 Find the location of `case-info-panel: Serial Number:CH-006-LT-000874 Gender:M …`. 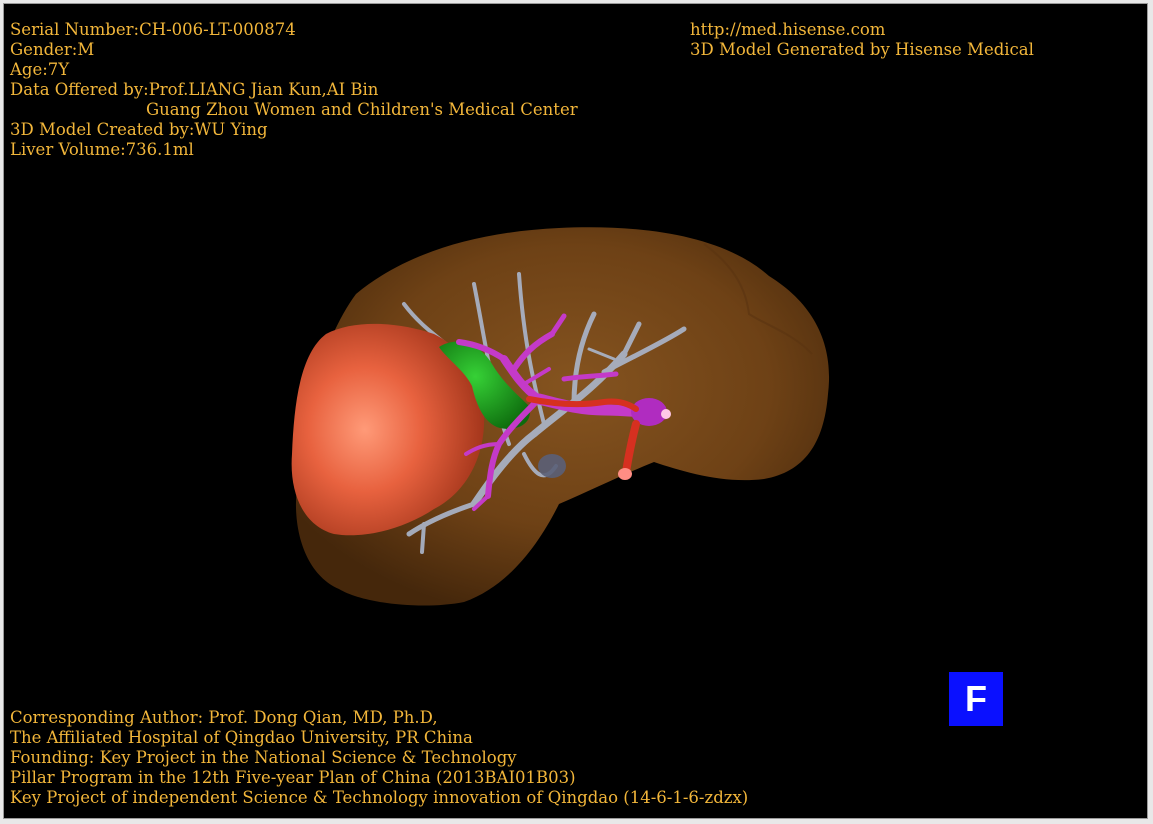

case-info-panel: Serial Number:CH-006-LT-000874 Gender:M … is located at coordinates (294, 90).